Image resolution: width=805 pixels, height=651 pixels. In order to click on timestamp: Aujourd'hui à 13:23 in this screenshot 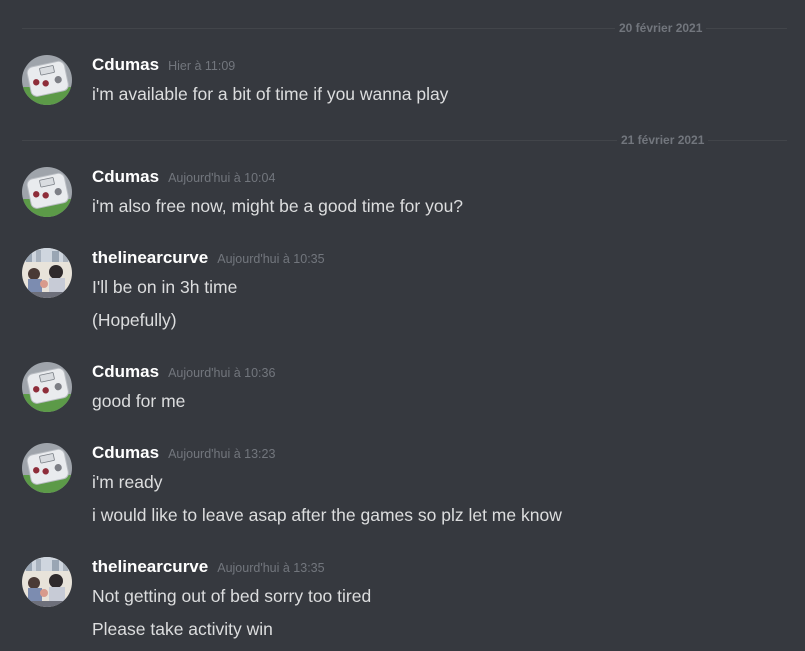, I will do `click(221, 454)`.